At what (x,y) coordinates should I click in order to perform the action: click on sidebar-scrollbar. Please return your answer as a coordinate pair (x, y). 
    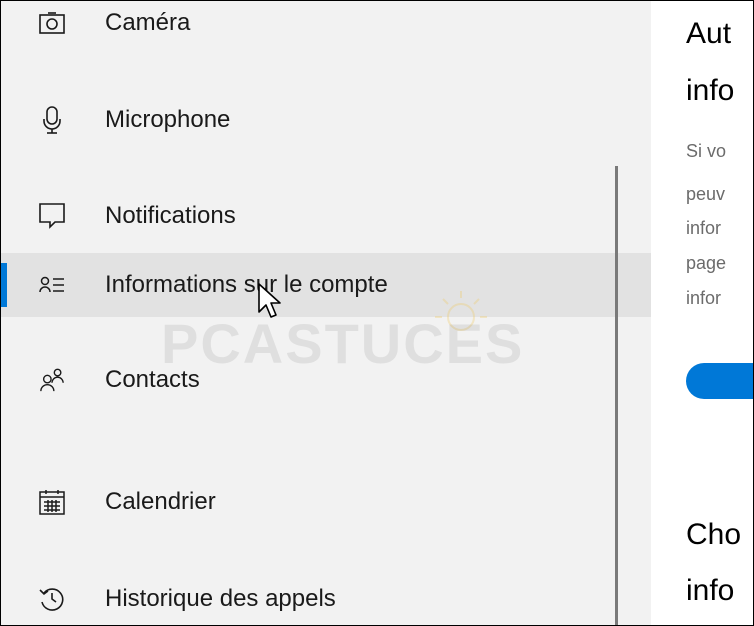
    Looking at the image, I should click on (616, 395).